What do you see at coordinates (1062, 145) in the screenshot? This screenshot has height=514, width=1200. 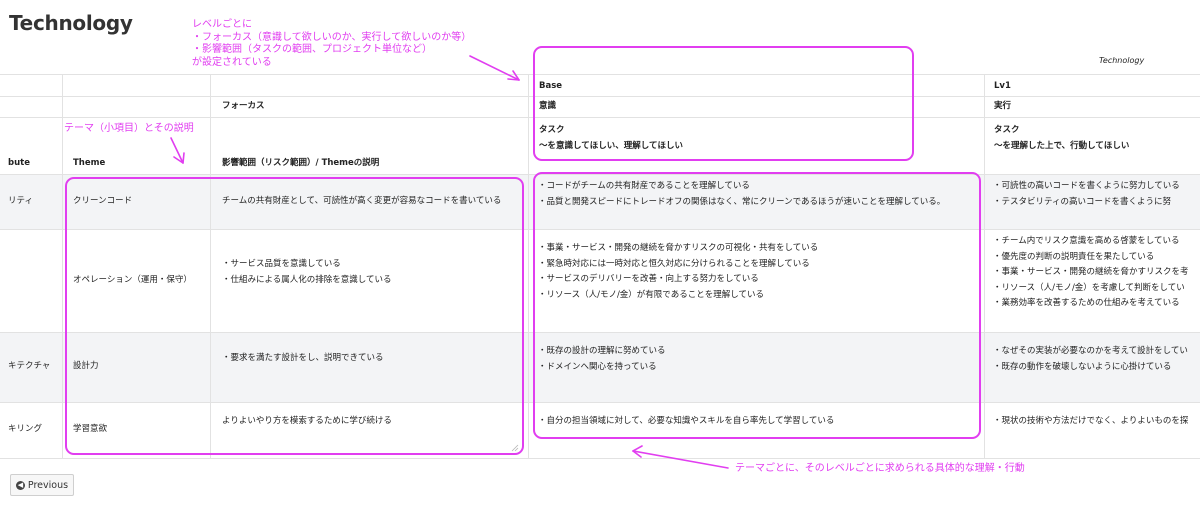 I see `scope-lv1-line: 〜を理解した上で、行動してほしい` at bounding box center [1062, 145].